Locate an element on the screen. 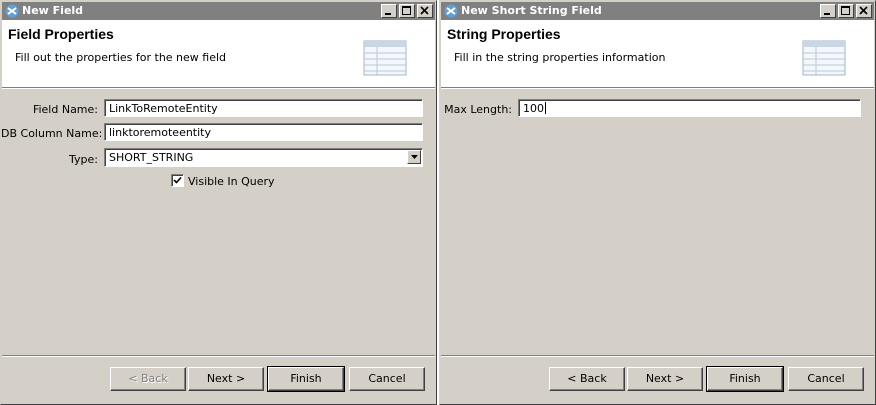 The width and height of the screenshot is (876, 405). text-caret is located at coordinates (545, 108).